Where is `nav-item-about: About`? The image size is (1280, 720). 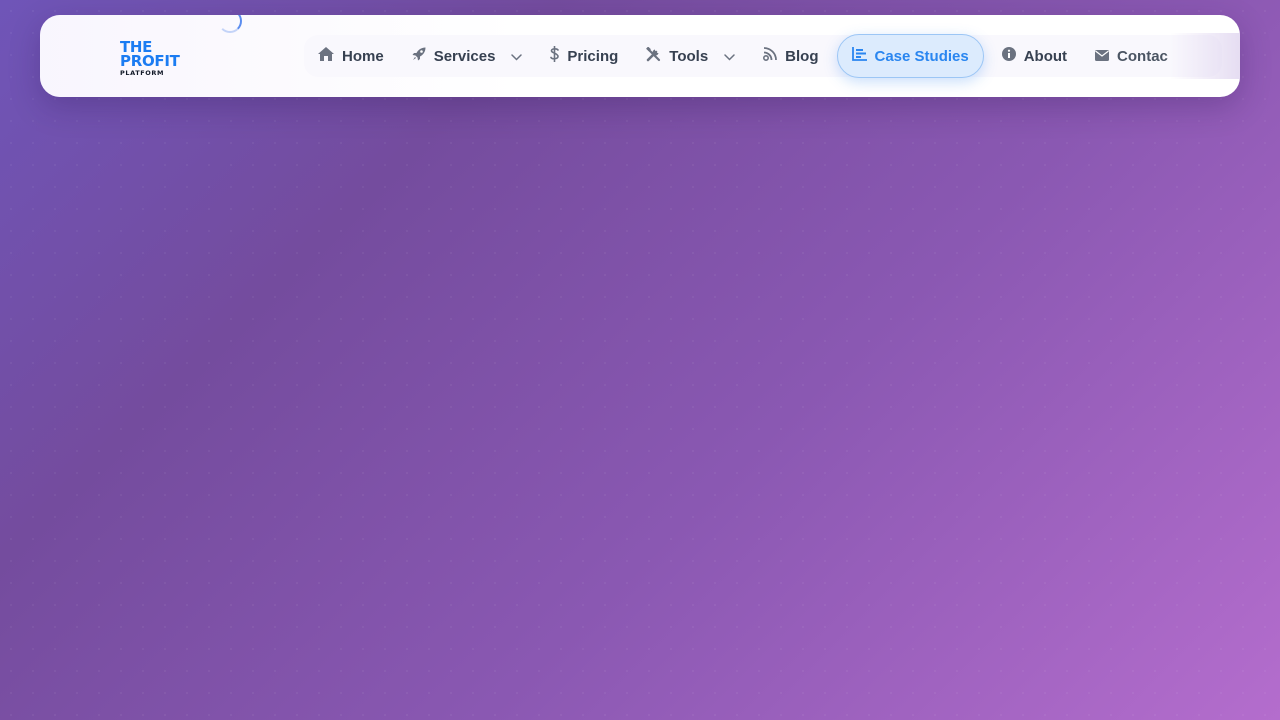
nav-item-about: About is located at coordinates (1034, 56).